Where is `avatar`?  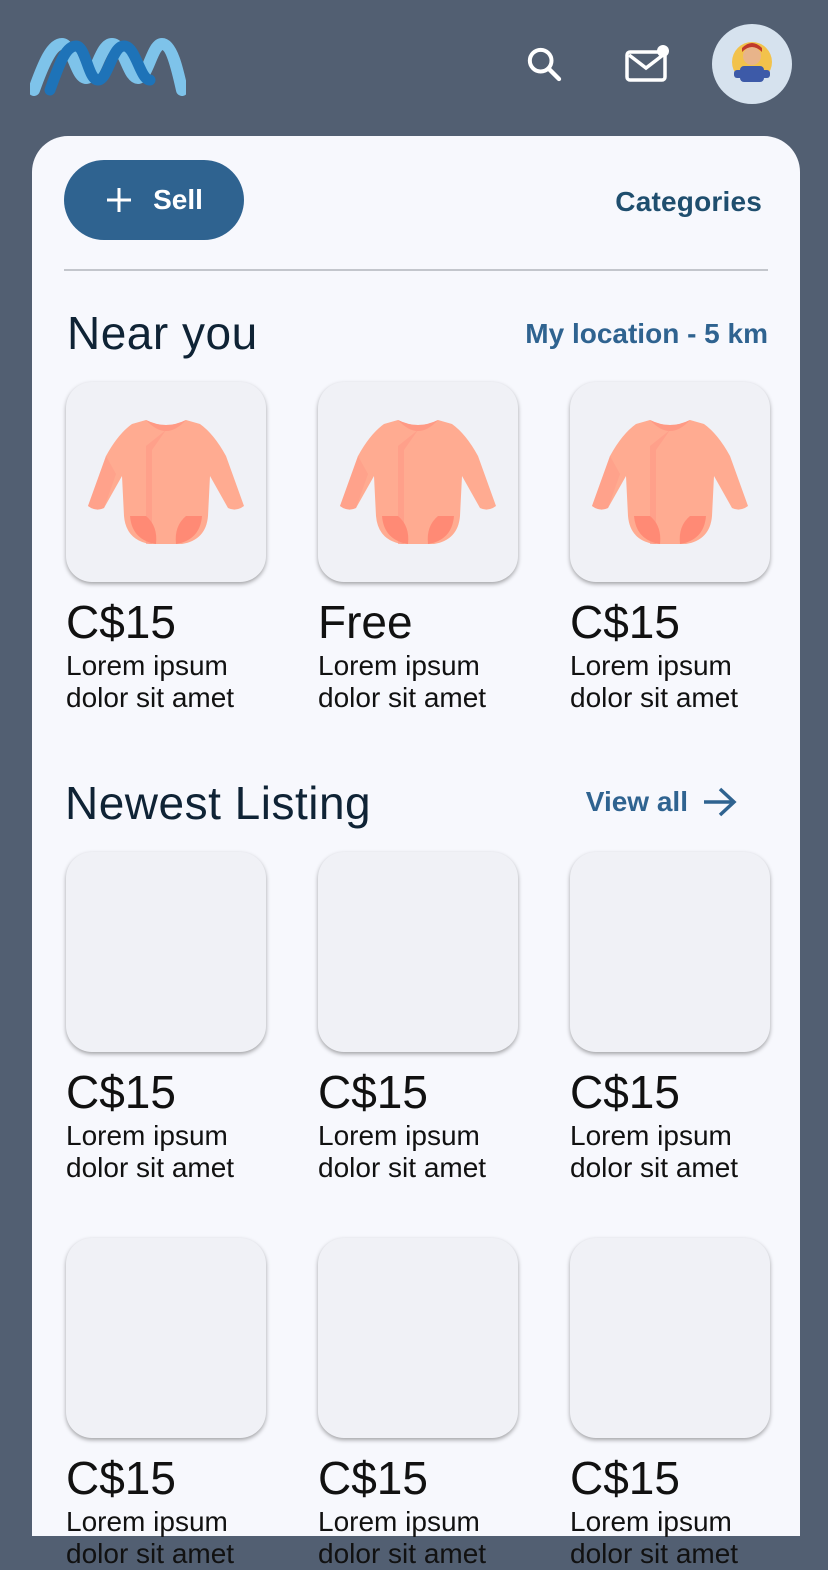 avatar is located at coordinates (752, 64).